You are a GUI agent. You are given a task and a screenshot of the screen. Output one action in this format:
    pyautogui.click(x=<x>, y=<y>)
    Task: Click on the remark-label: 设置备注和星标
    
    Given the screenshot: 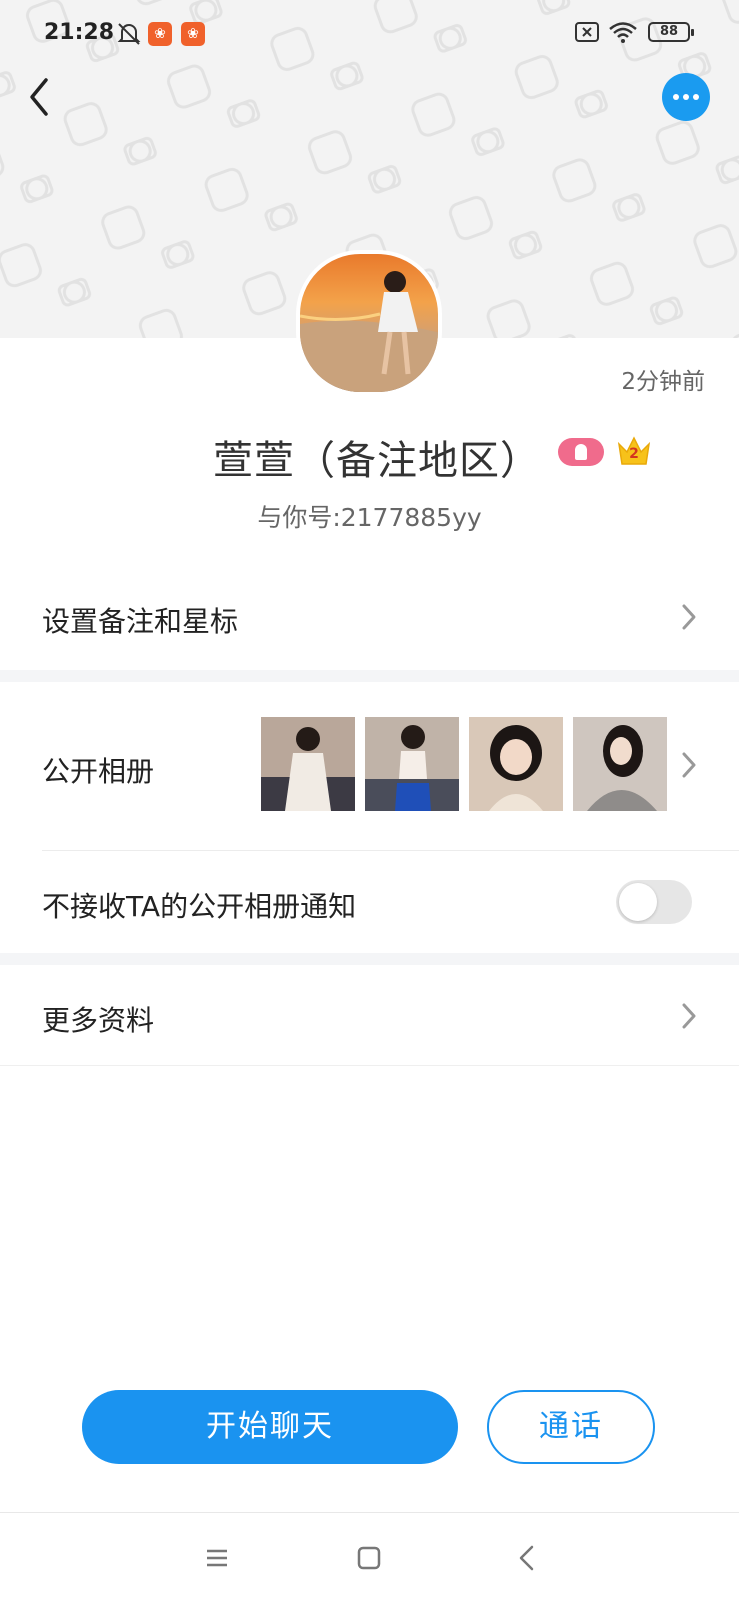 What is the action you would take?
    pyautogui.click(x=140, y=621)
    